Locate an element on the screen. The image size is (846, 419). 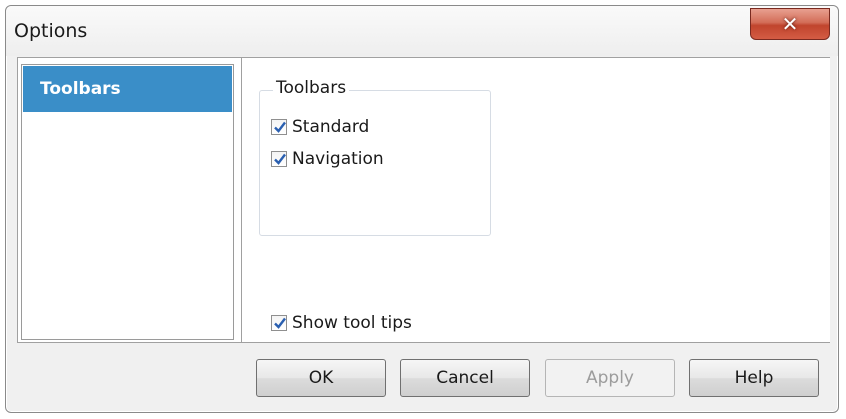
show-tooltips-checkbox is located at coordinates (279, 323).